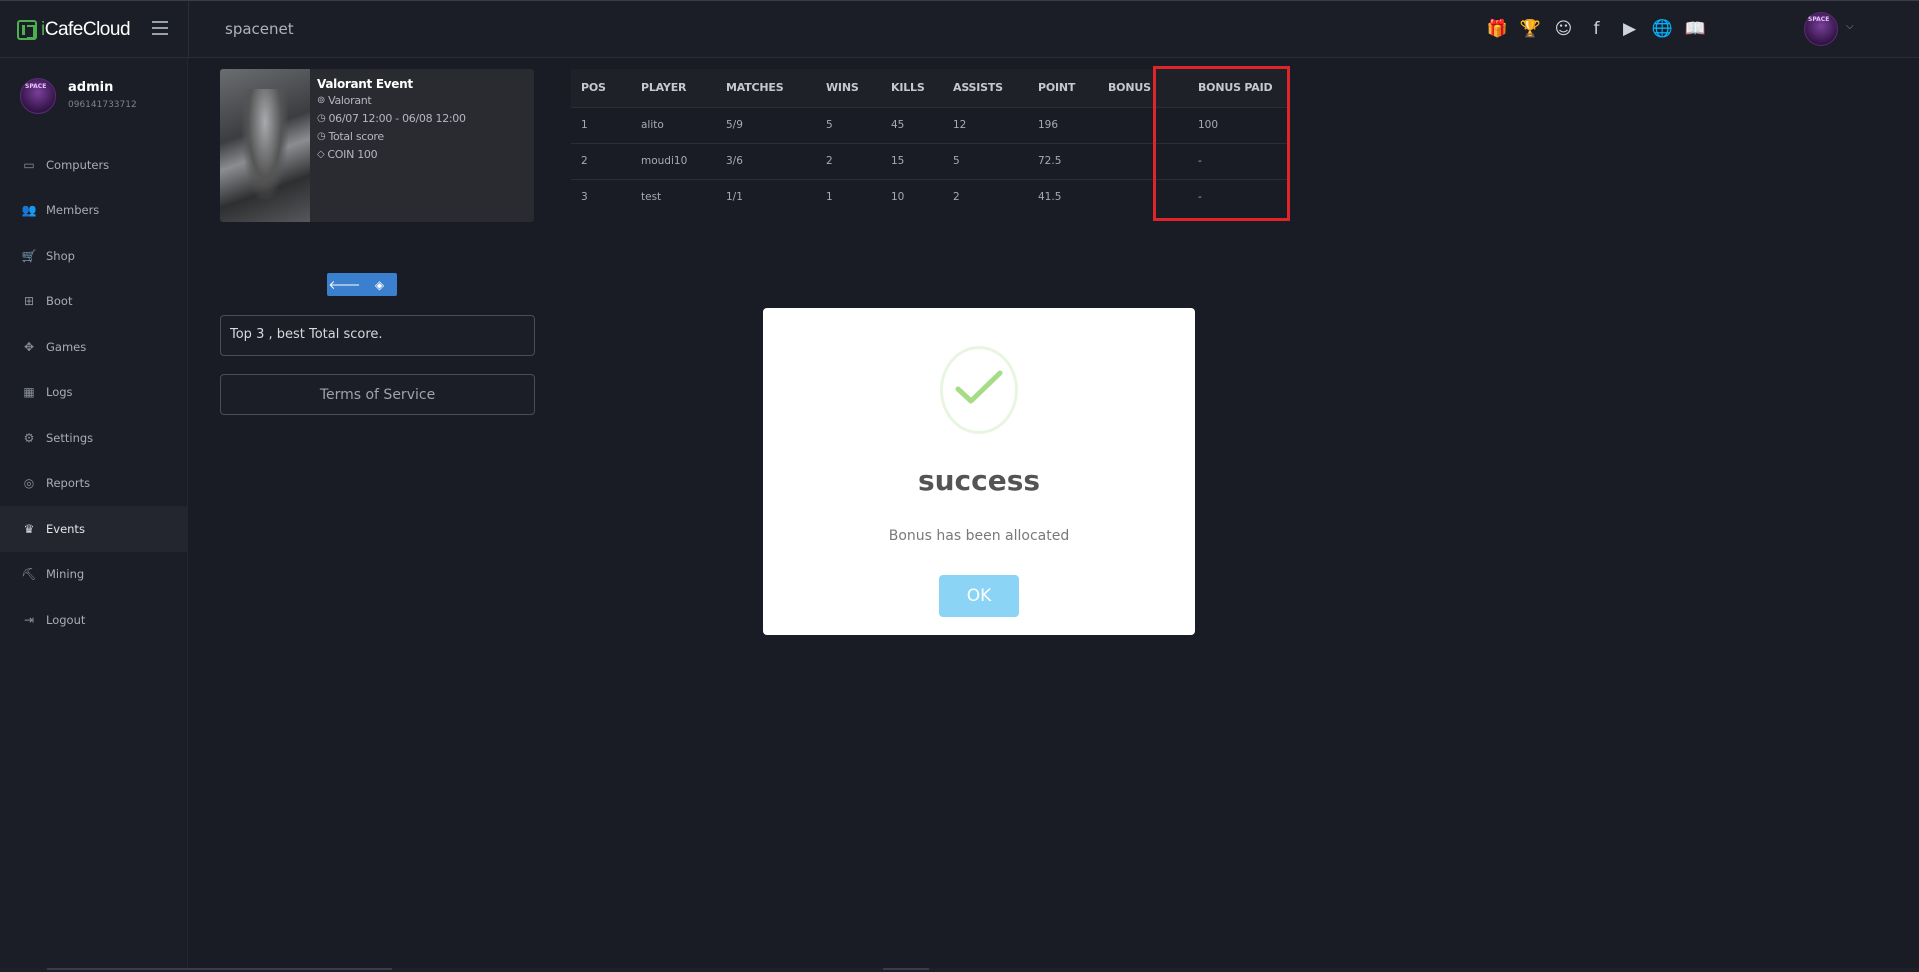  Describe the element at coordinates (391, 136) in the screenshot. I see `event-scoring-line: ◷ Total score` at that location.